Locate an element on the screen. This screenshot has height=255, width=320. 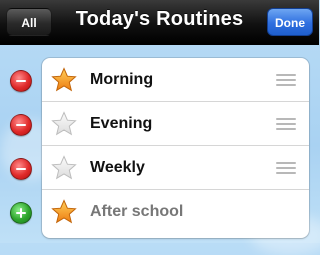
delete-evening-button is located at coordinates (21, 125).